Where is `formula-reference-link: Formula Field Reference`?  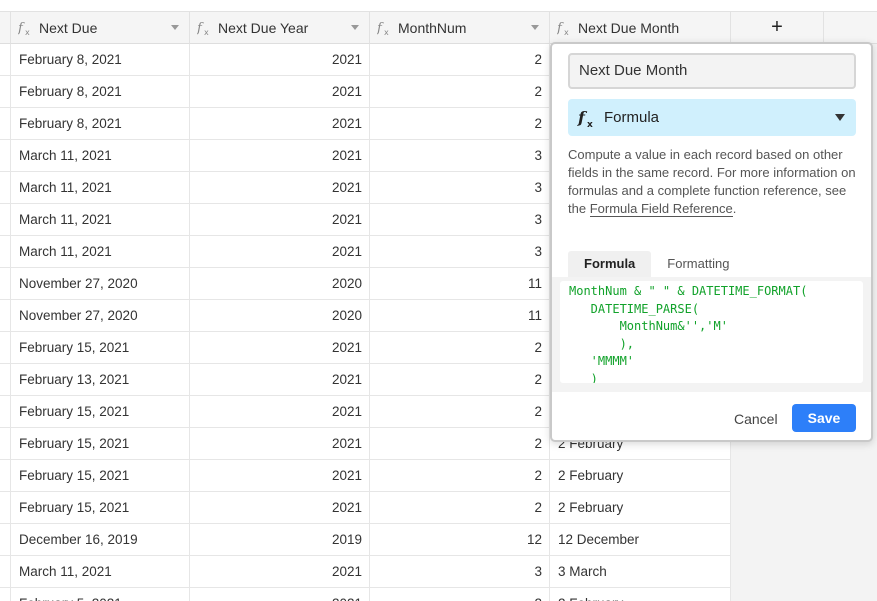
formula-reference-link: Formula Field Reference is located at coordinates (661, 209).